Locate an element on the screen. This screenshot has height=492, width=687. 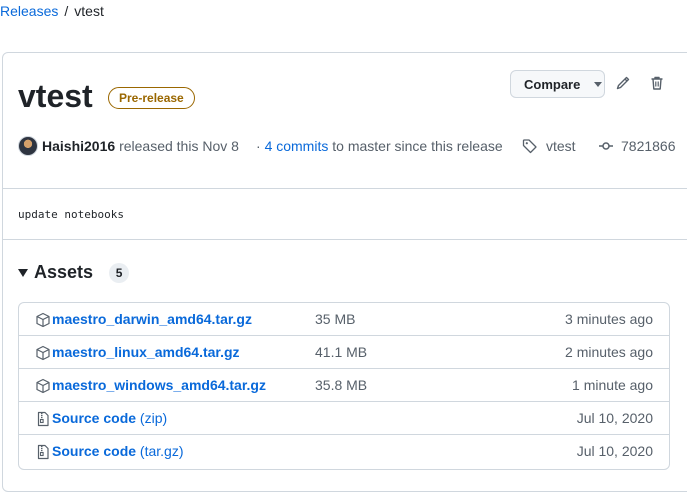
source-code-zip-link: Source code (zip) is located at coordinates (109, 418).